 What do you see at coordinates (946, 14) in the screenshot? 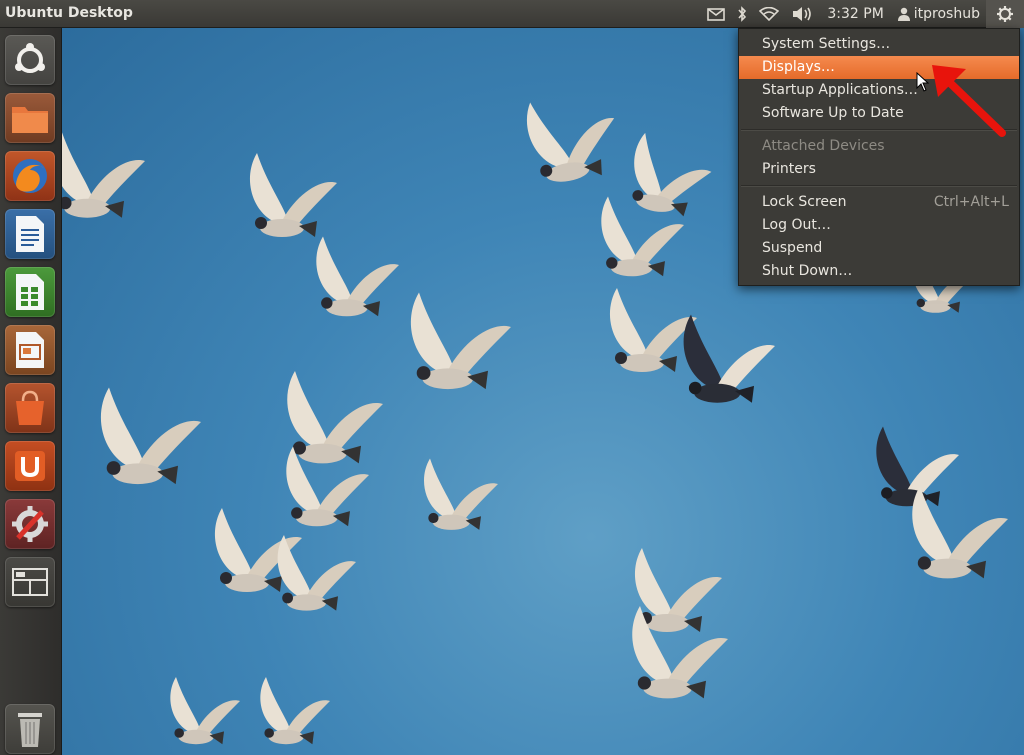
I see `user-name: itproshub` at bounding box center [946, 14].